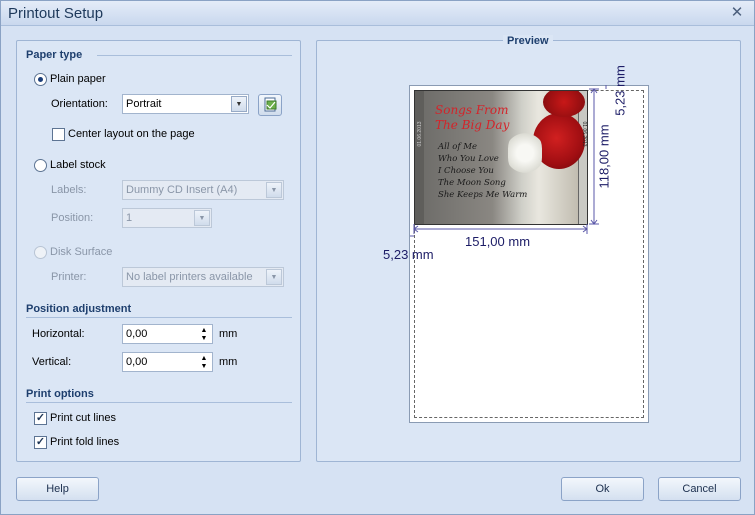  Describe the element at coordinates (54, 55) in the screenshot. I see `paper-type-header: Paper type` at that location.